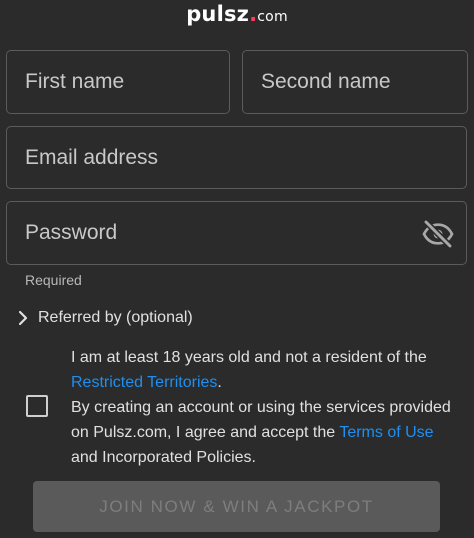  What do you see at coordinates (115, 317) in the screenshot?
I see `referred-by-label: Referred by (optional)` at bounding box center [115, 317].